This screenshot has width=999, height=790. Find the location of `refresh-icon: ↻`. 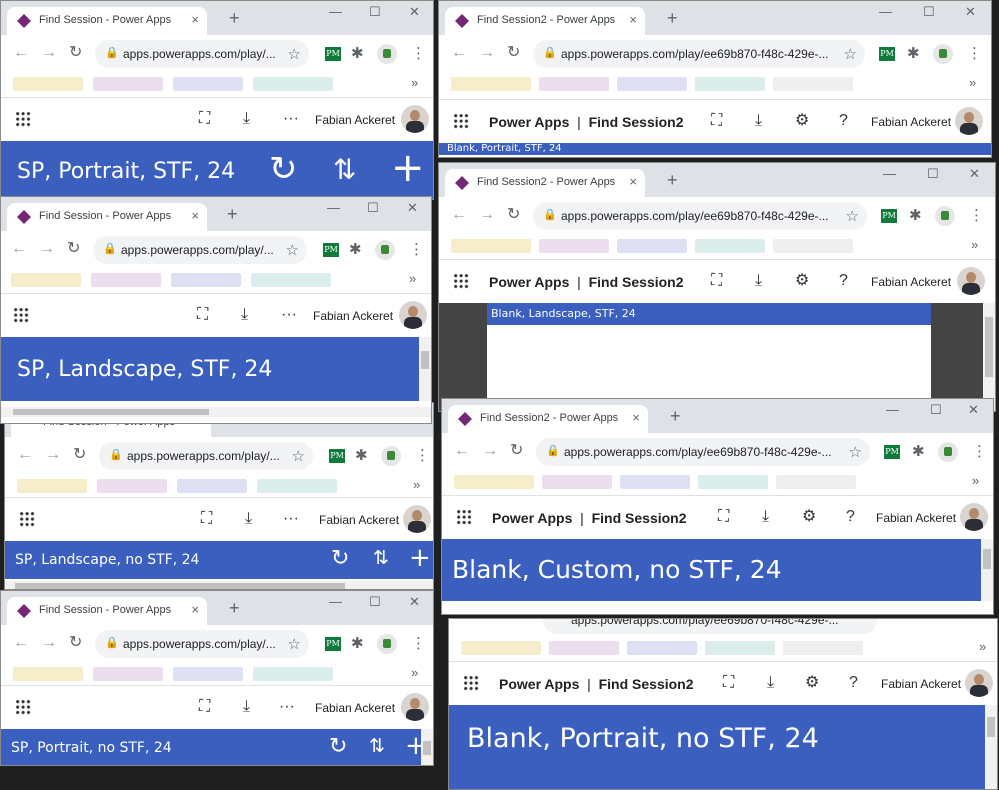

refresh-icon: ↻ is located at coordinates (283, 169).